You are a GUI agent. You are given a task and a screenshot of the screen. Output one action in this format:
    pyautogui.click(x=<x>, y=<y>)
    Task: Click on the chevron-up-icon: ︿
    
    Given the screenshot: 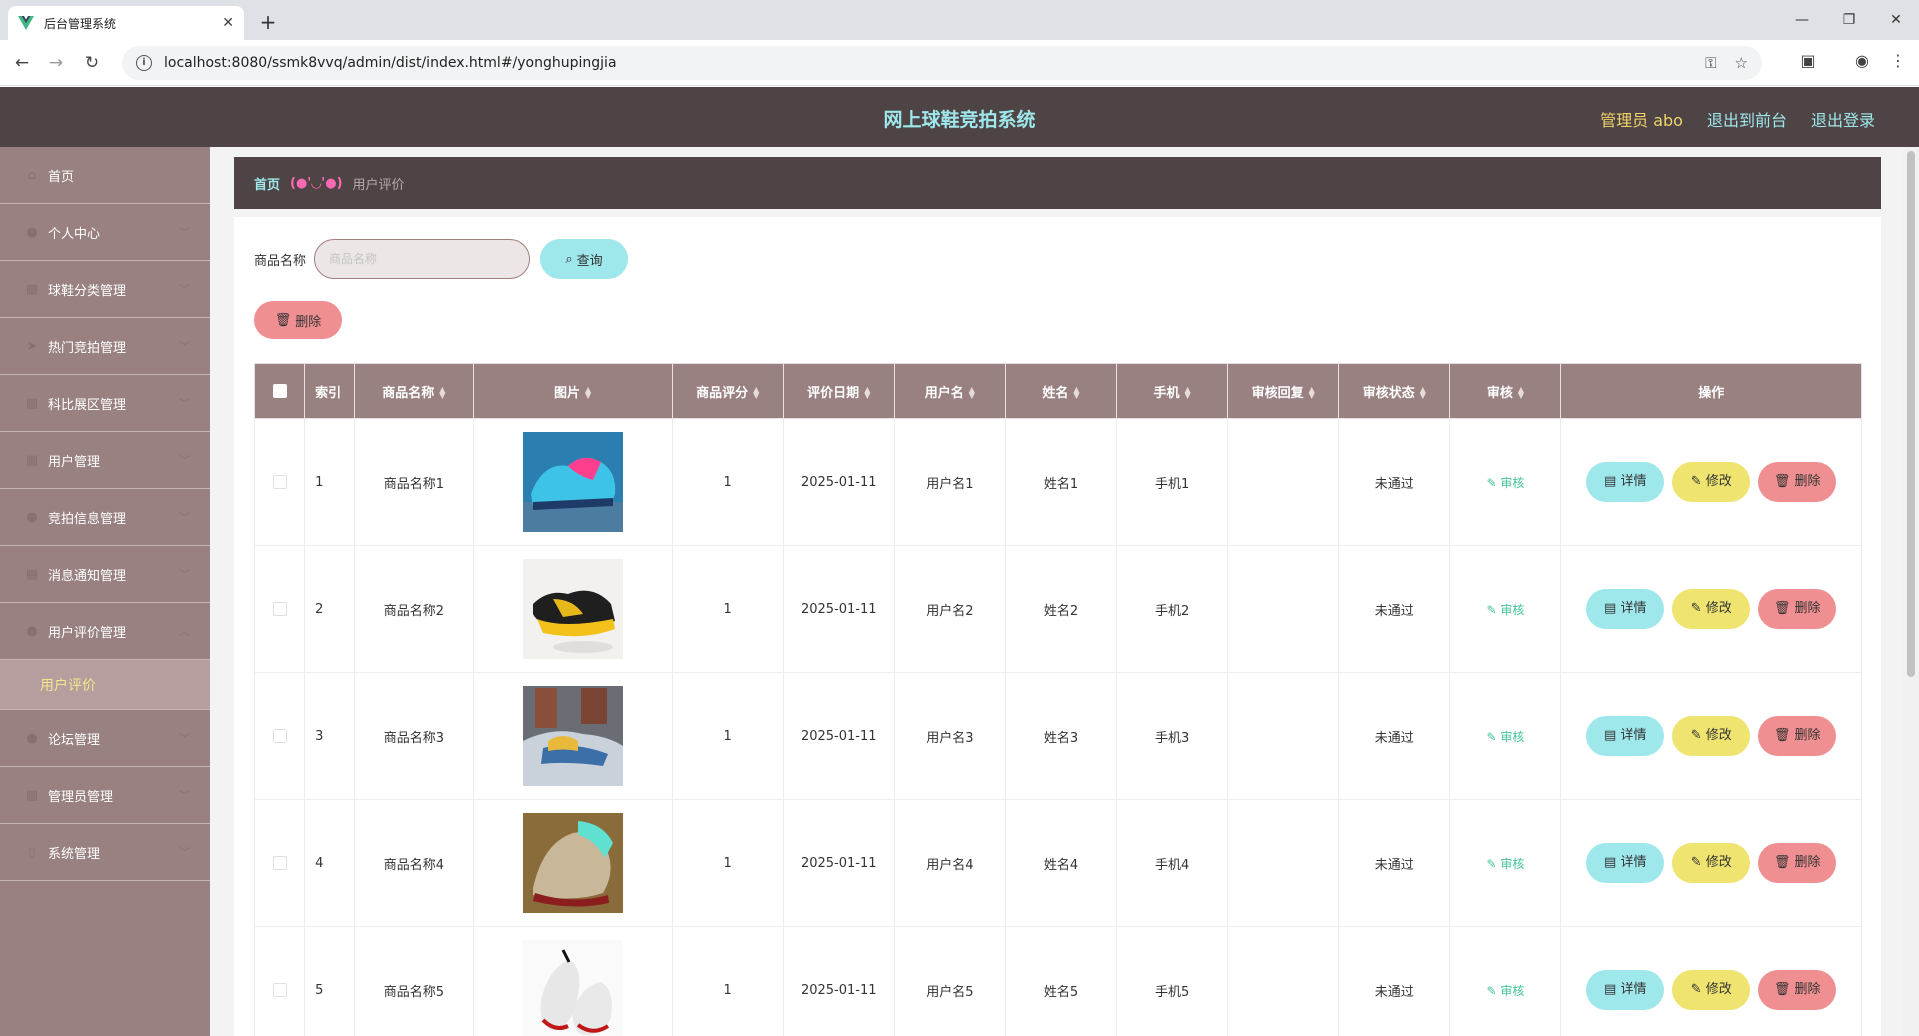 What is the action you would take?
    pyautogui.click(x=184, y=631)
    